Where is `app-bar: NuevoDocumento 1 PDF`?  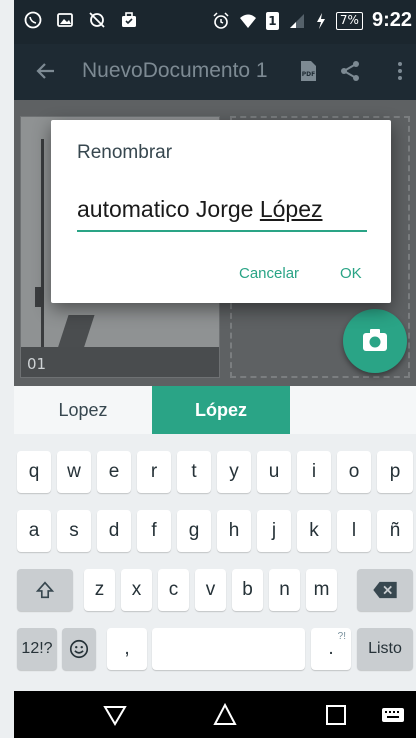
app-bar: NuevoDocumento 1 PDF is located at coordinates (215, 72).